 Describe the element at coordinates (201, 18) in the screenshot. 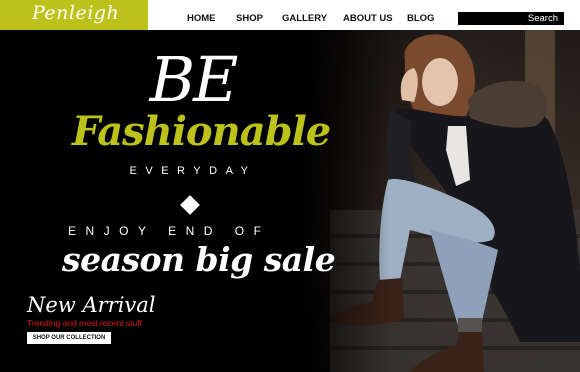

I see `nav-home: HOME` at that location.